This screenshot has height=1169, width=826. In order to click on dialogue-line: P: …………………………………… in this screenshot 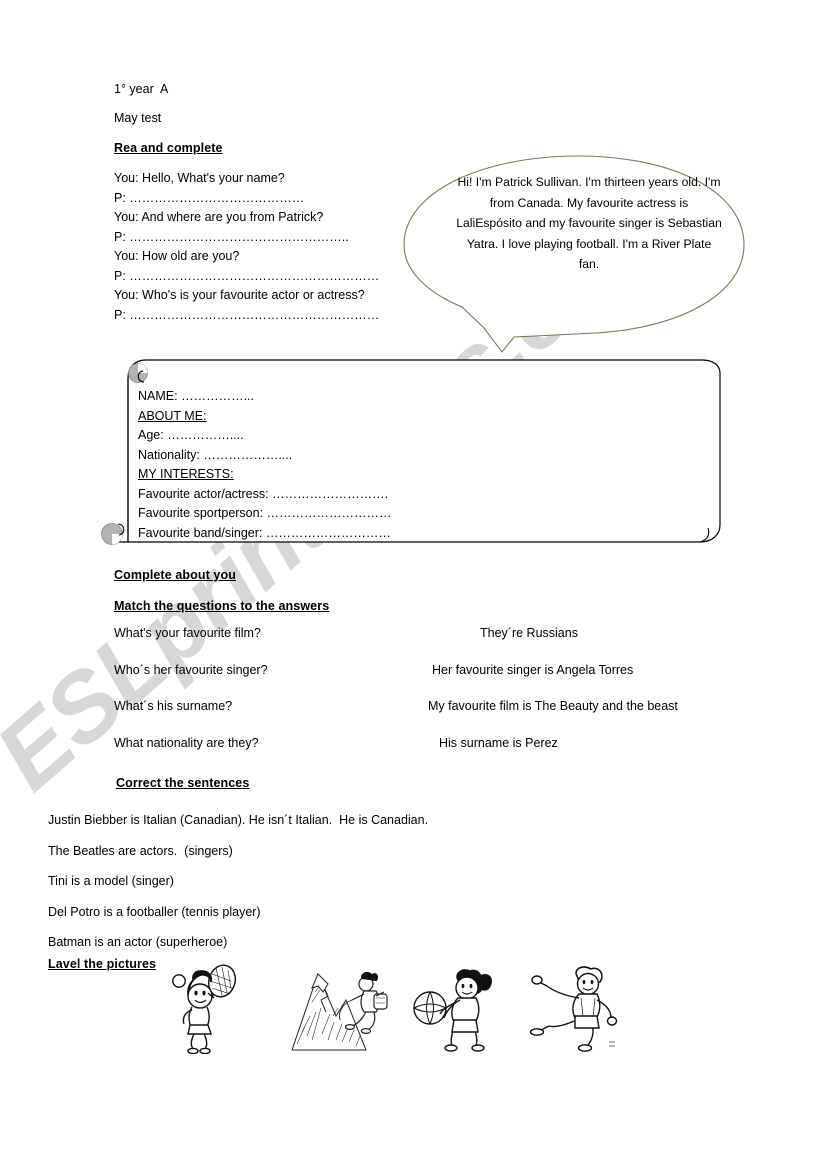, I will do `click(209, 197)`.